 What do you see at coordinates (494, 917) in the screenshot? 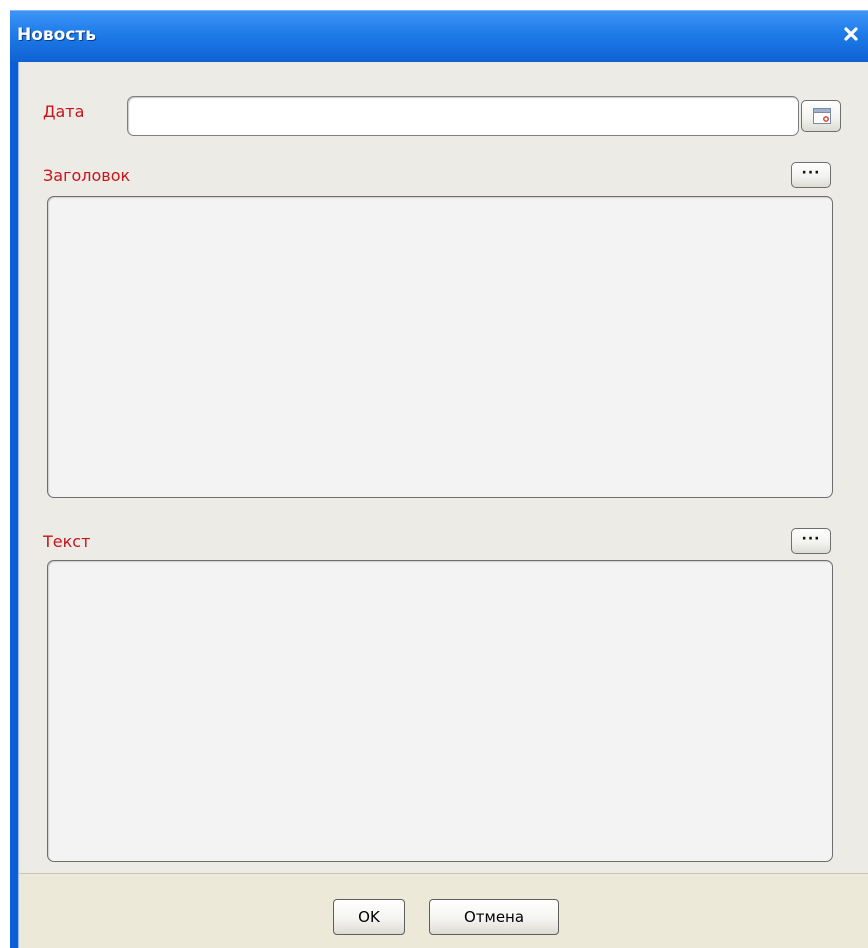
I see `cancel-button: Отмена` at bounding box center [494, 917].